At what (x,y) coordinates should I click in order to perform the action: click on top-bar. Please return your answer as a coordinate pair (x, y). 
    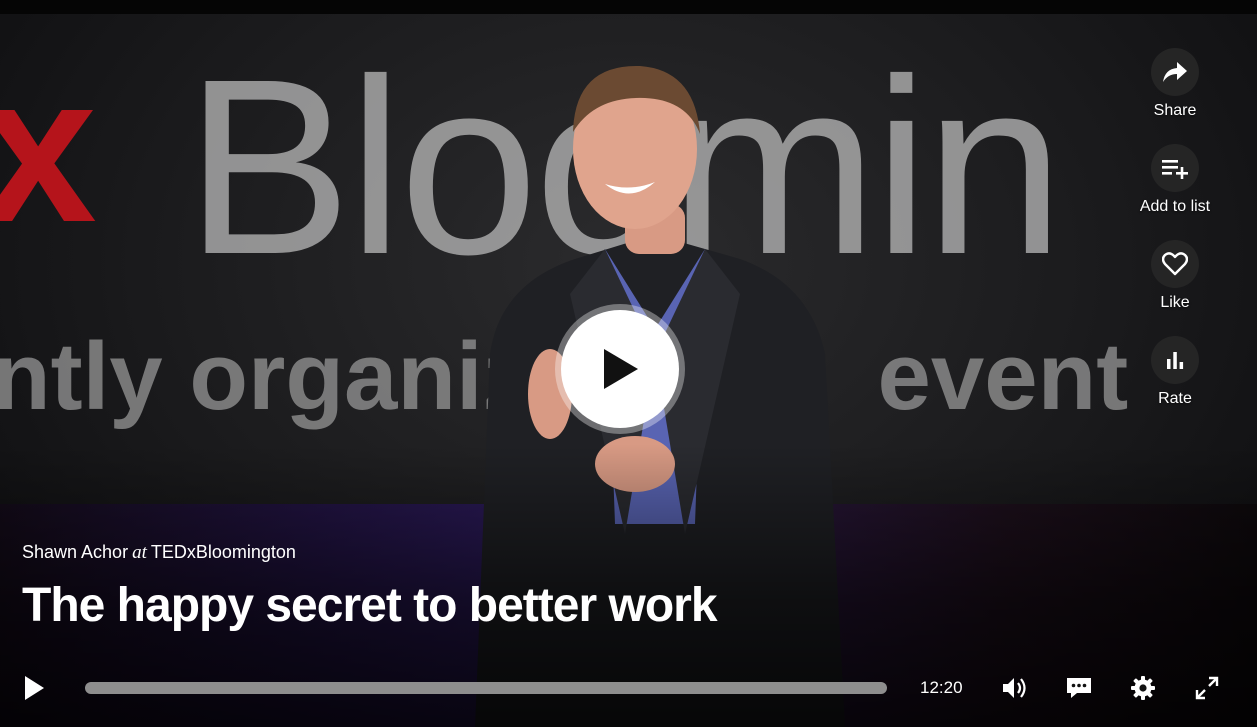
    Looking at the image, I should click on (628, 7).